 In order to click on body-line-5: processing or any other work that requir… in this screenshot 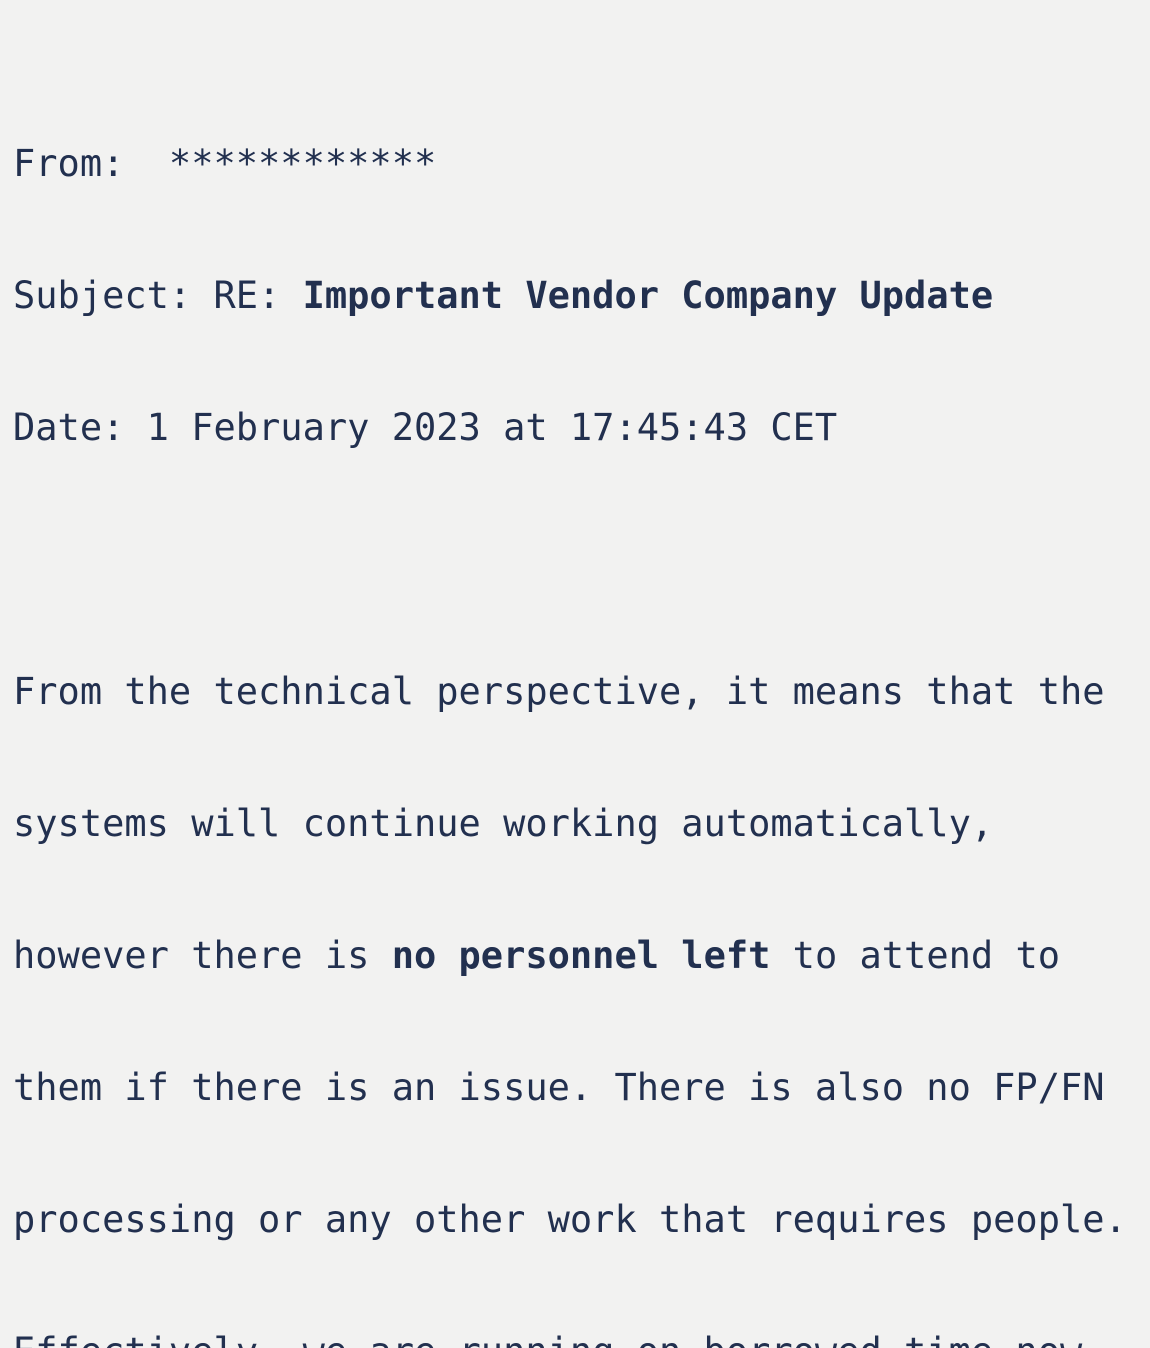, I will do `click(570, 1219)`.